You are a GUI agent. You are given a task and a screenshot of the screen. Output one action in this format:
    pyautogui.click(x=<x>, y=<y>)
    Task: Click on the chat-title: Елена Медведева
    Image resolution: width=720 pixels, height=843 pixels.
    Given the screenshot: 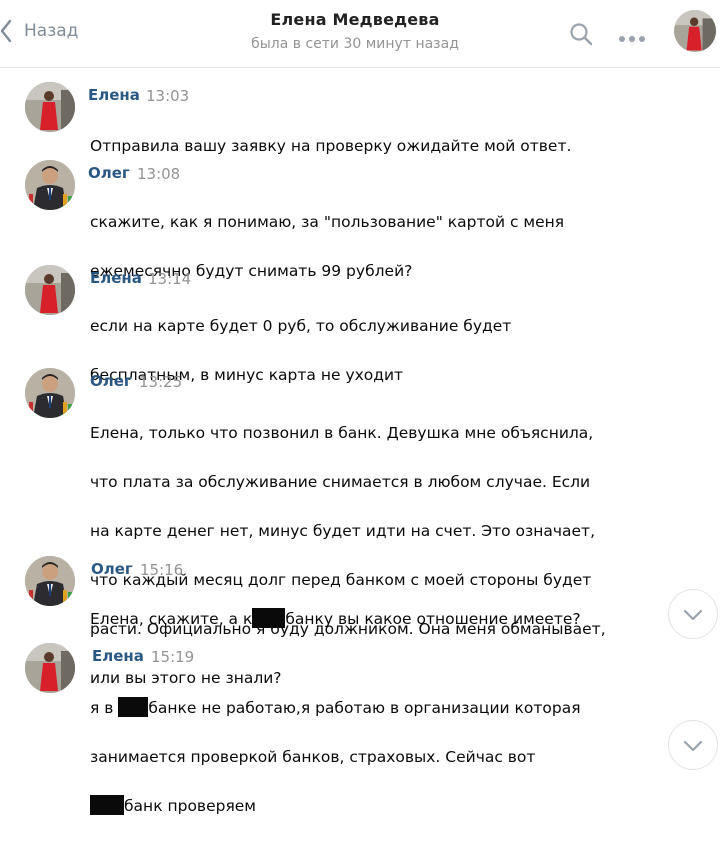 What is the action you would take?
    pyautogui.click(x=355, y=19)
    